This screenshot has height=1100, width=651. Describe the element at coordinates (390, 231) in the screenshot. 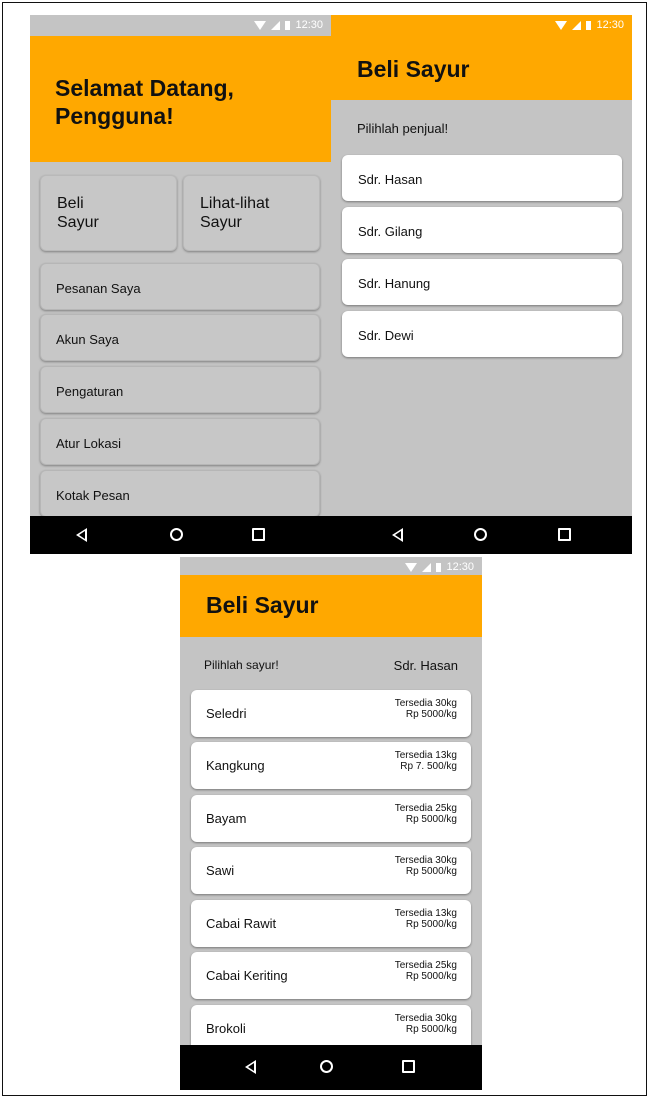

I see `seller-name: Sdr. Gilang` at that location.